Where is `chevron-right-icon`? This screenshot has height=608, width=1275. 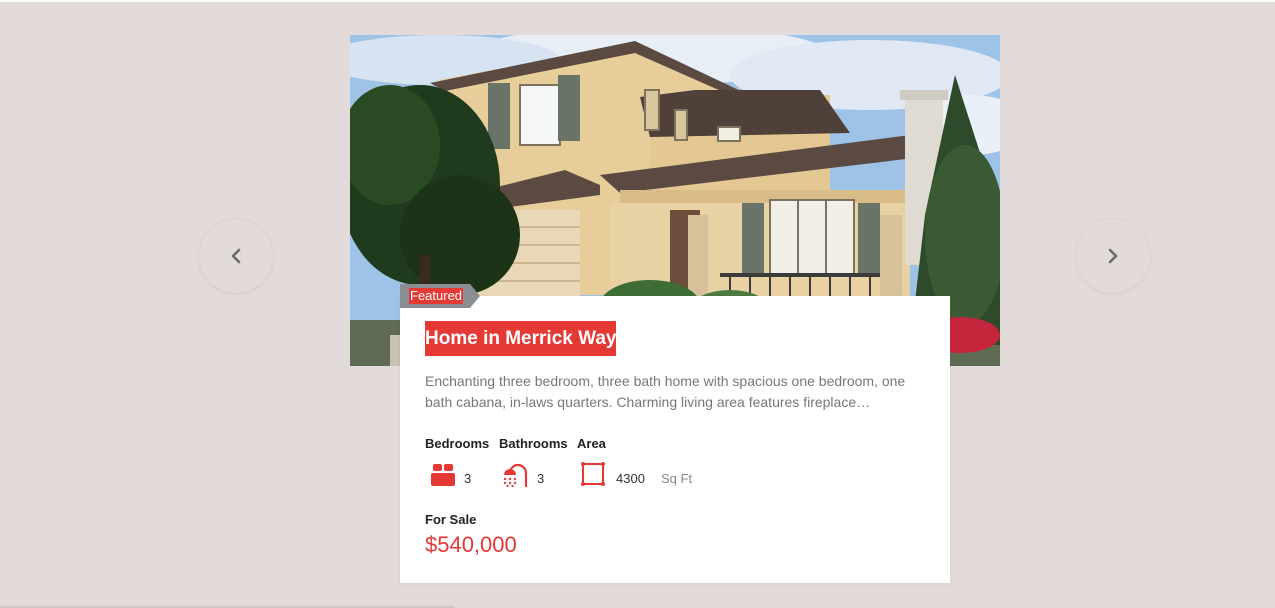 chevron-right-icon is located at coordinates (1113, 256).